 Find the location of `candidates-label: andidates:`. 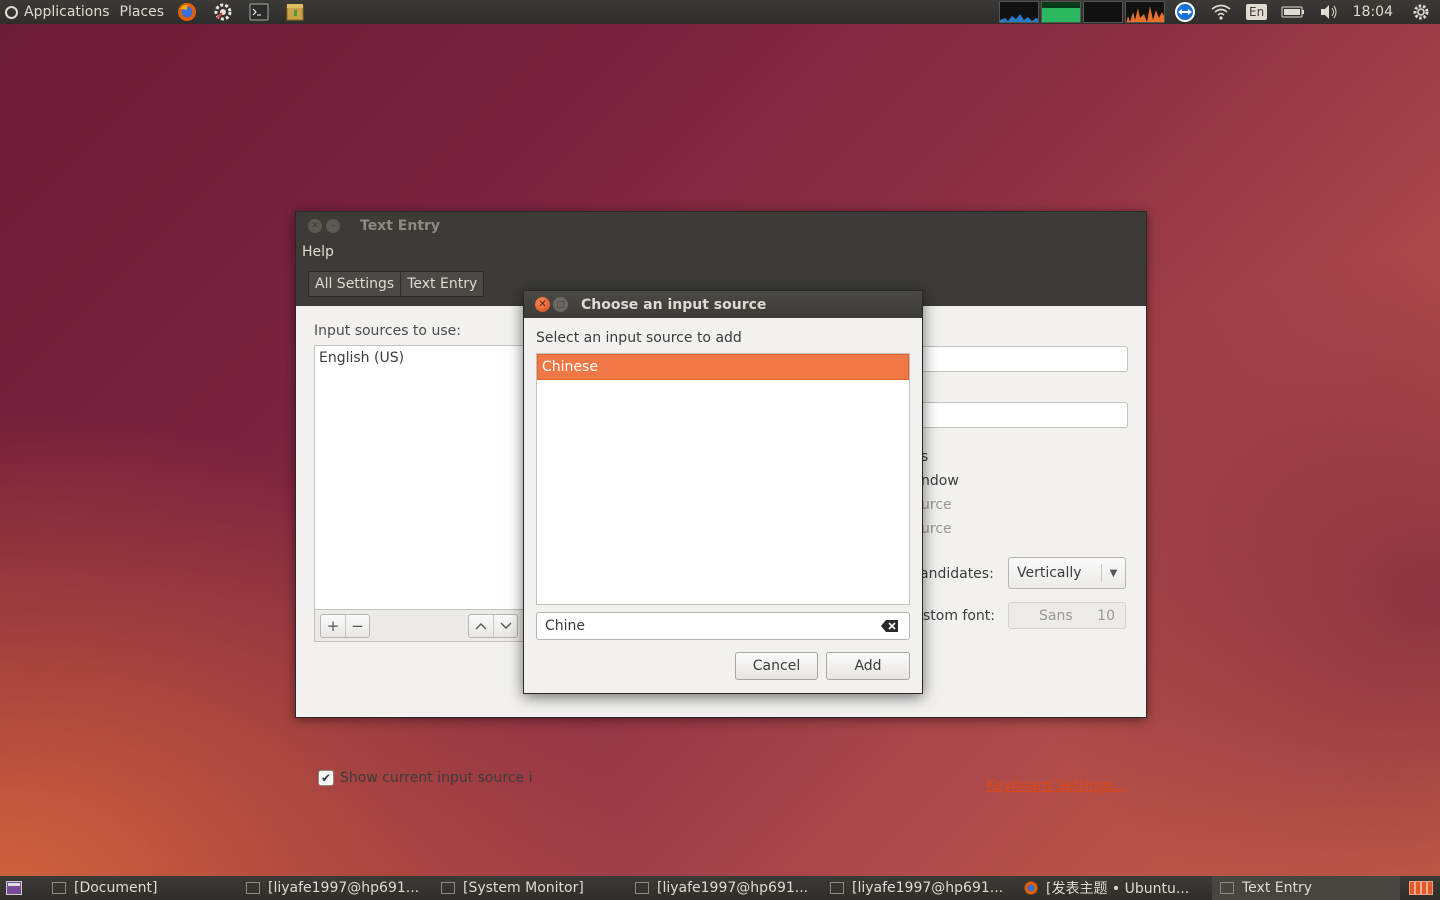

candidates-label: andidates: is located at coordinates (957, 574).